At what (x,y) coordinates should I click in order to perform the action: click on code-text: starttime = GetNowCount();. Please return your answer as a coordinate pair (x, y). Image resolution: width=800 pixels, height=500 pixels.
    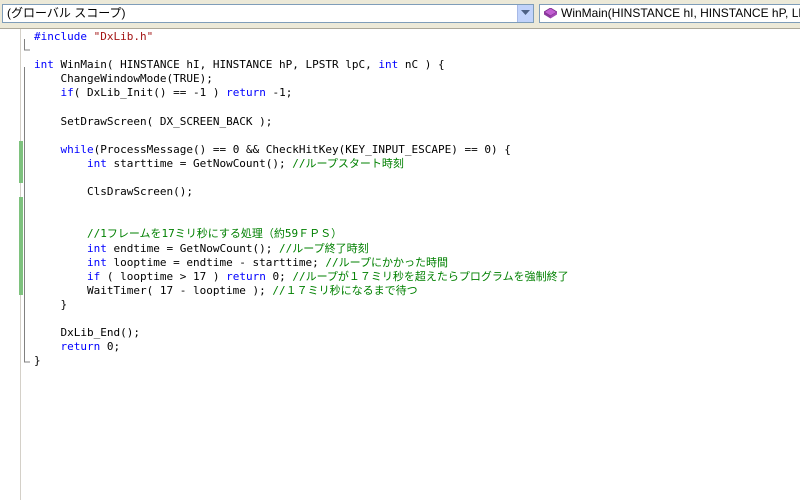
    Looking at the image, I should click on (199, 163).